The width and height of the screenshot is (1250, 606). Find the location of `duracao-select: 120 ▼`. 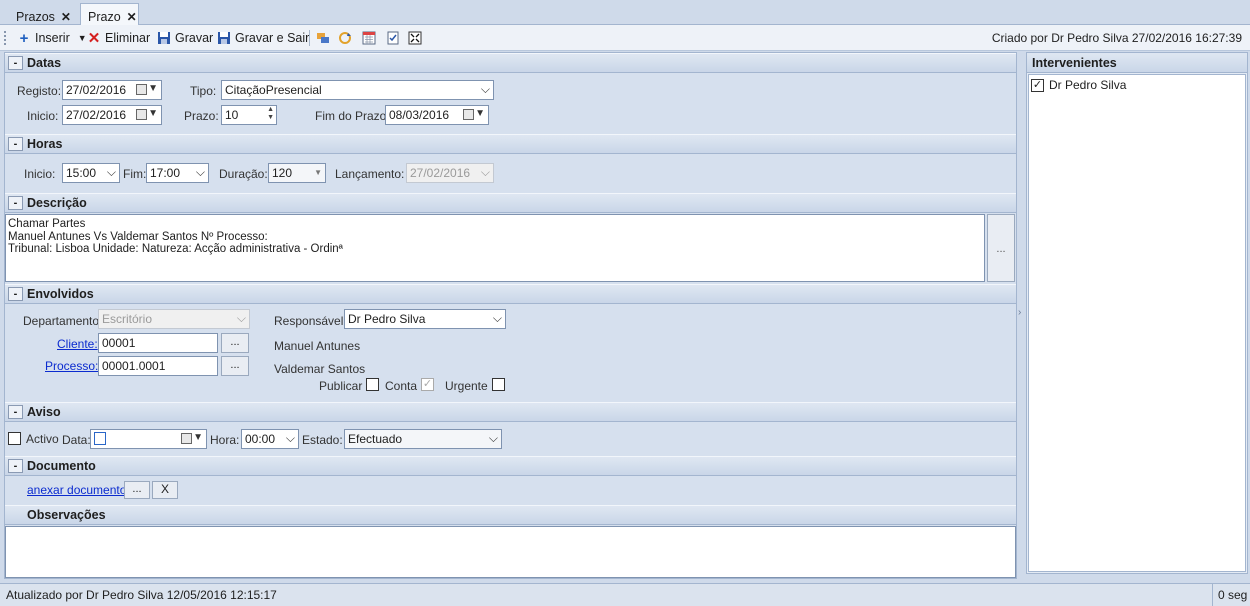

duracao-select: 120 ▼ is located at coordinates (297, 173).